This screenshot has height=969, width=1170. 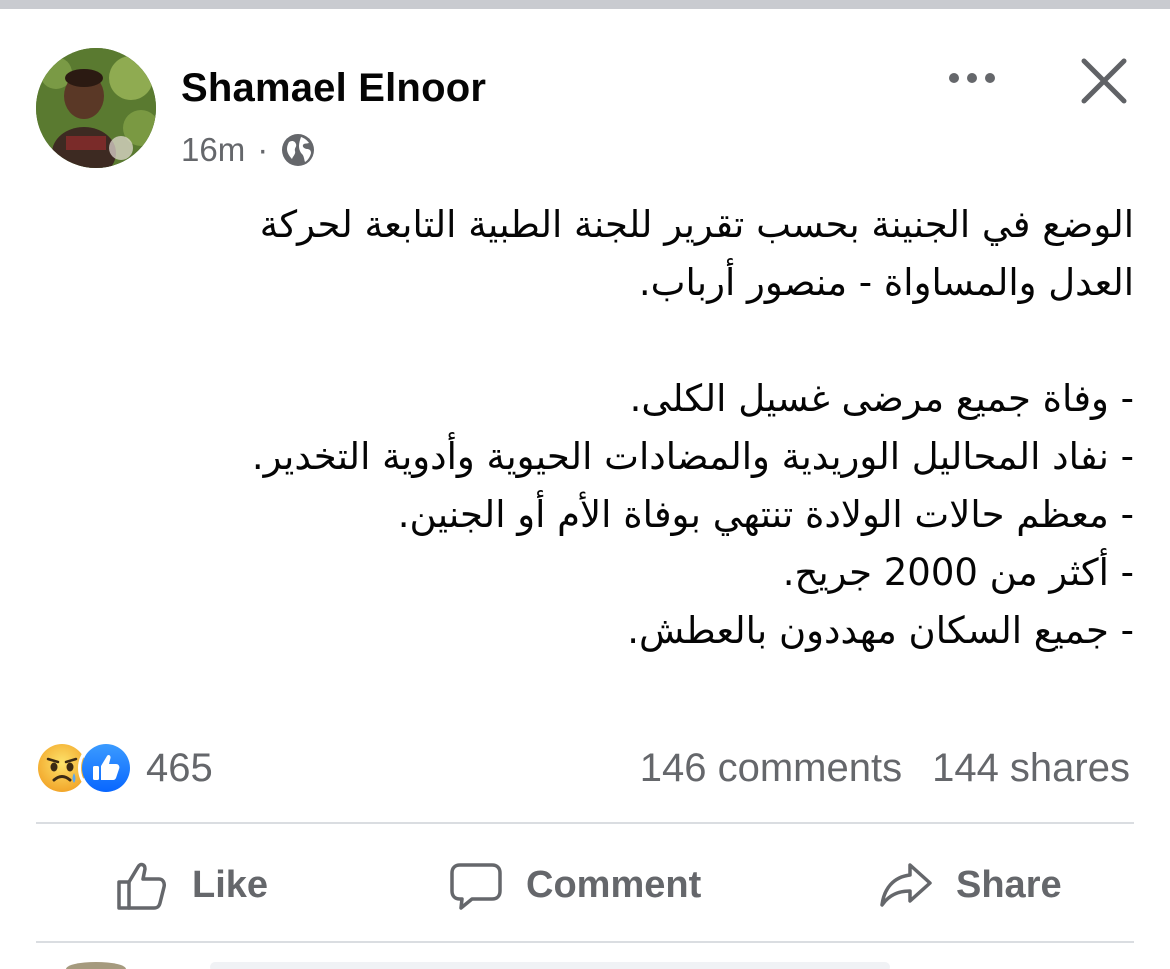 I want to click on post-stats: 146 comments 144 shares, so click(x=885, y=768).